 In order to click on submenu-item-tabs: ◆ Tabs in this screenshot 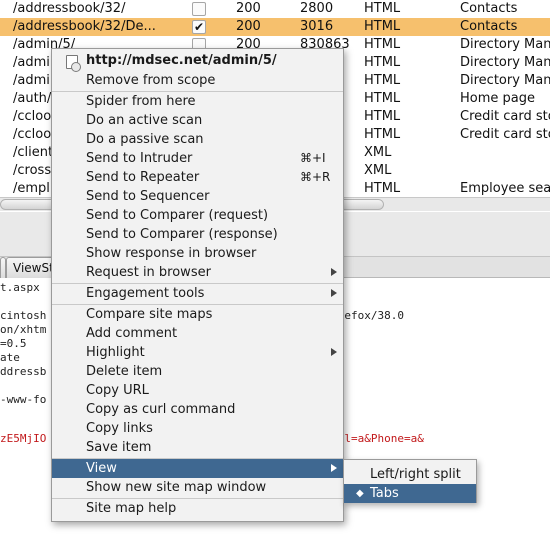, I will do `click(410, 493)`.